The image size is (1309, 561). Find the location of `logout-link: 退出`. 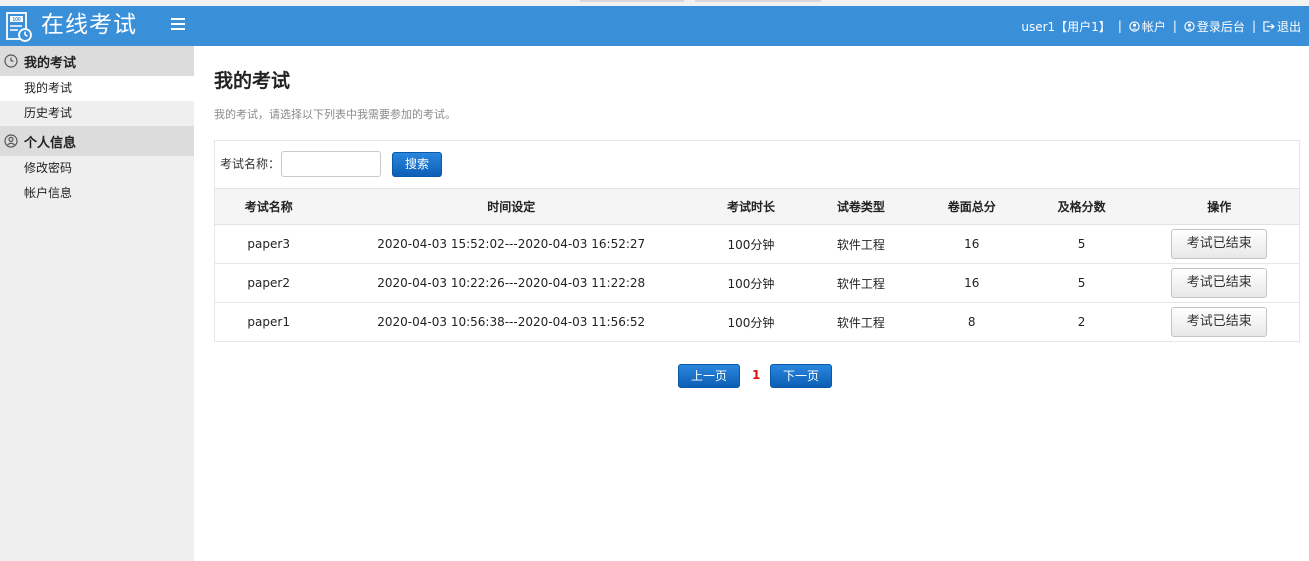

logout-link: 退出 is located at coordinates (1282, 26).